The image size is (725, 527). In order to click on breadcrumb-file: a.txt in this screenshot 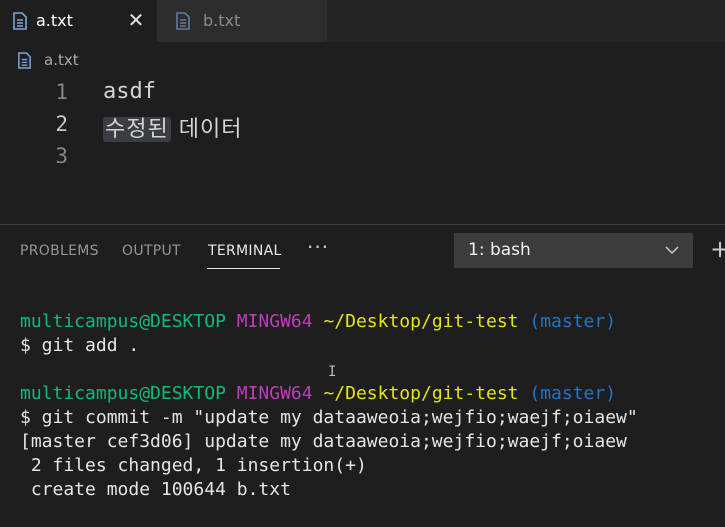, I will do `click(61, 60)`.